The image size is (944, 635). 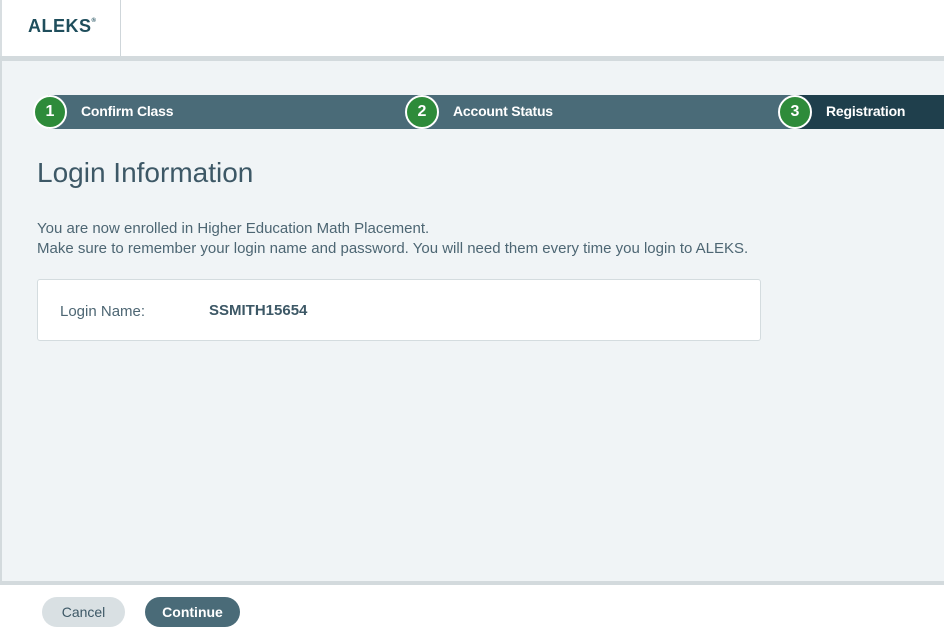 I want to click on step-2-number: 2, so click(x=422, y=112).